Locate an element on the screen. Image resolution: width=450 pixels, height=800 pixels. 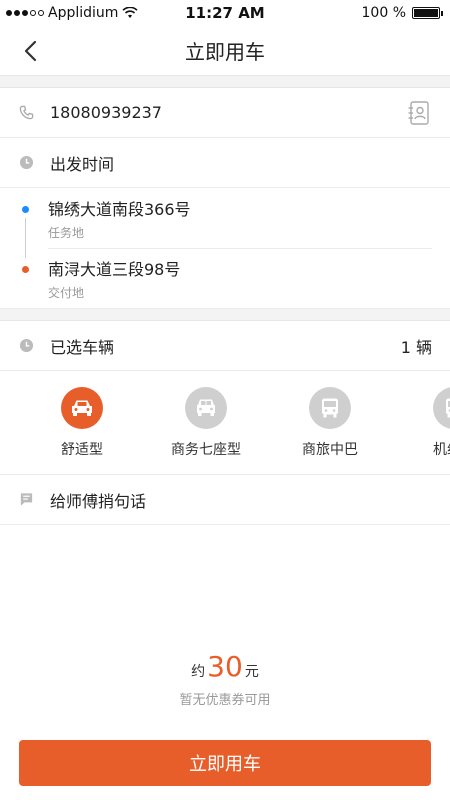
vehicle-option-minibus: 商旅中巴 is located at coordinates (330, 422).